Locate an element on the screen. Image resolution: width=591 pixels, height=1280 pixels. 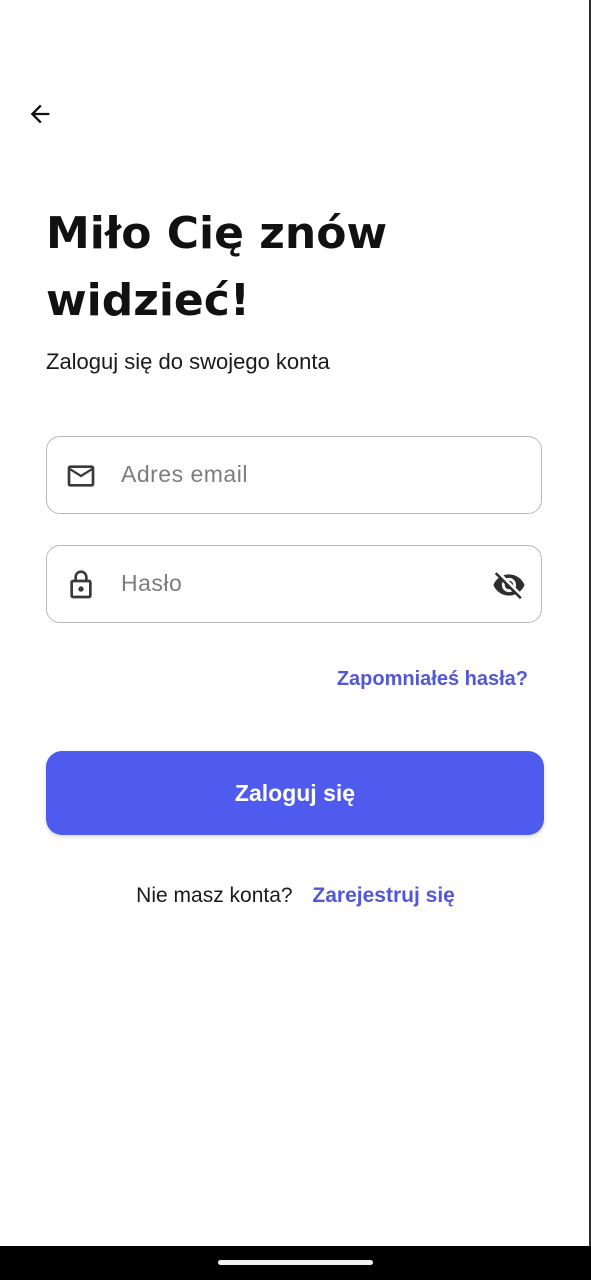
page-title-line-2: widzieć! is located at coordinates (148, 300).